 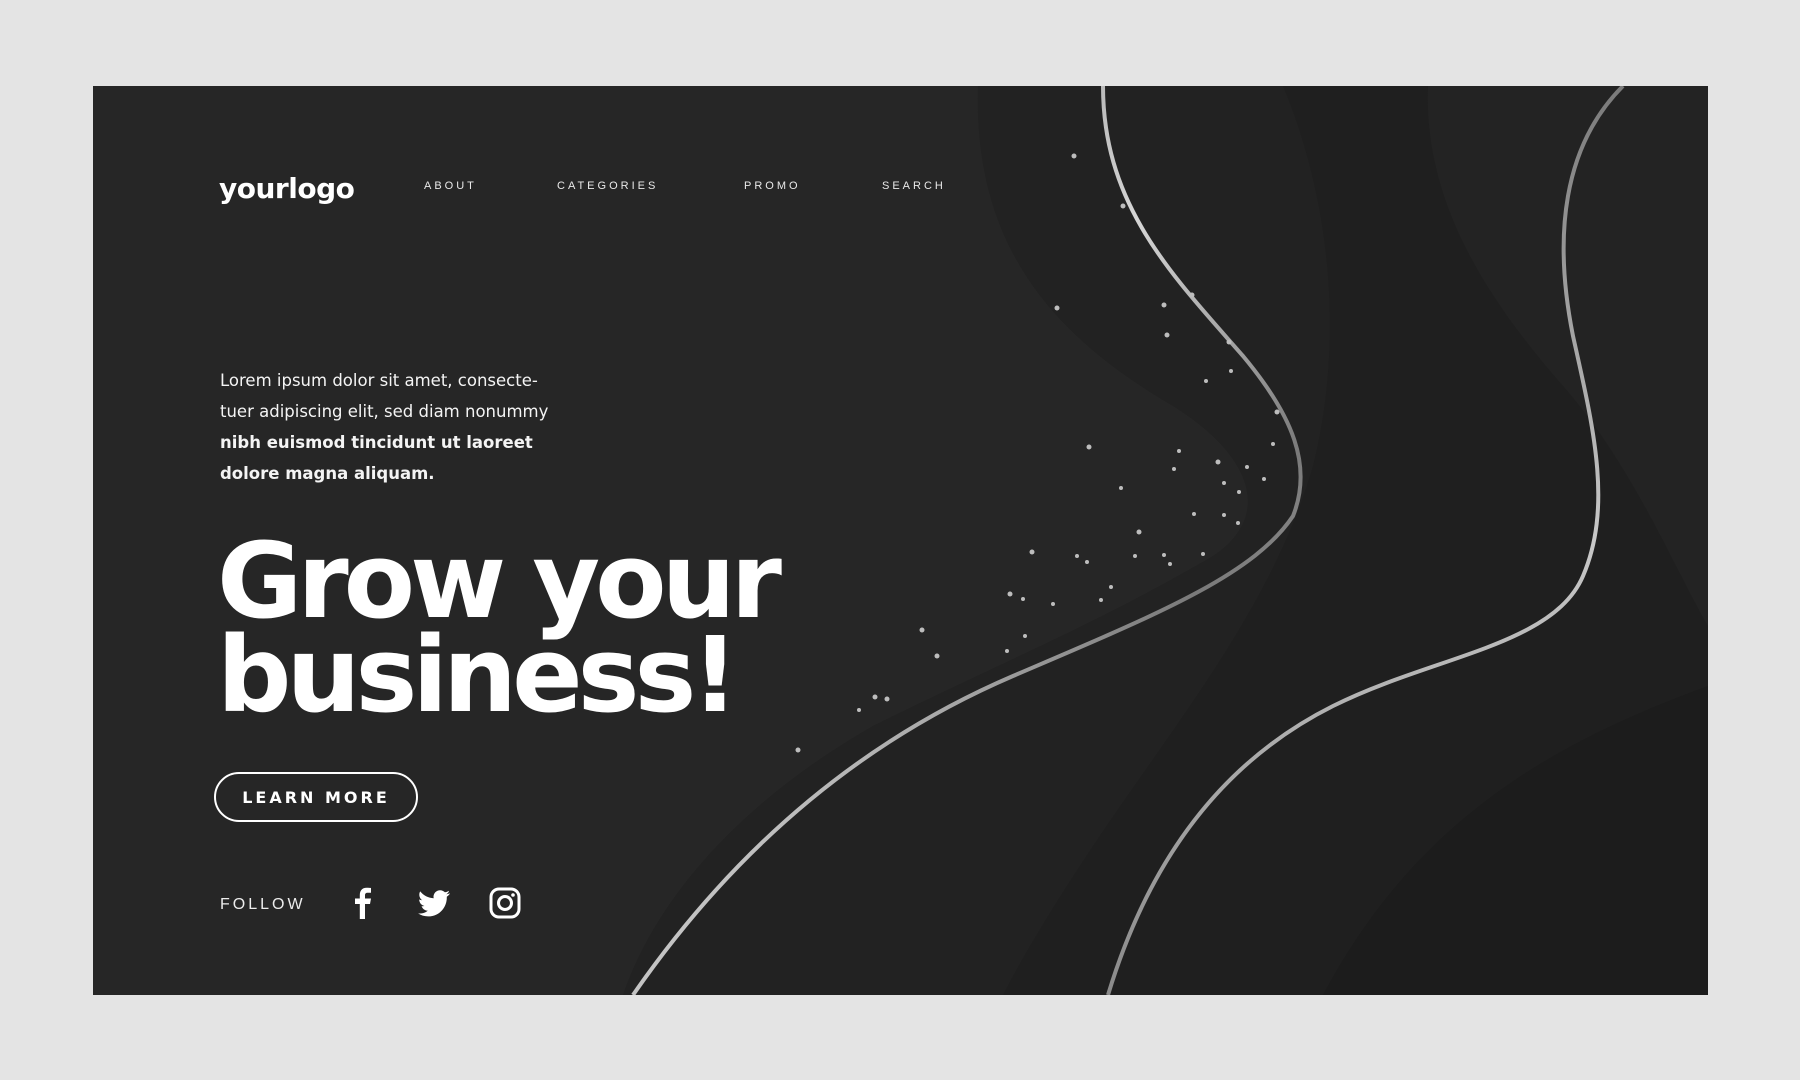 I want to click on learn-more-button: LEARN MORE, so click(x=316, y=797).